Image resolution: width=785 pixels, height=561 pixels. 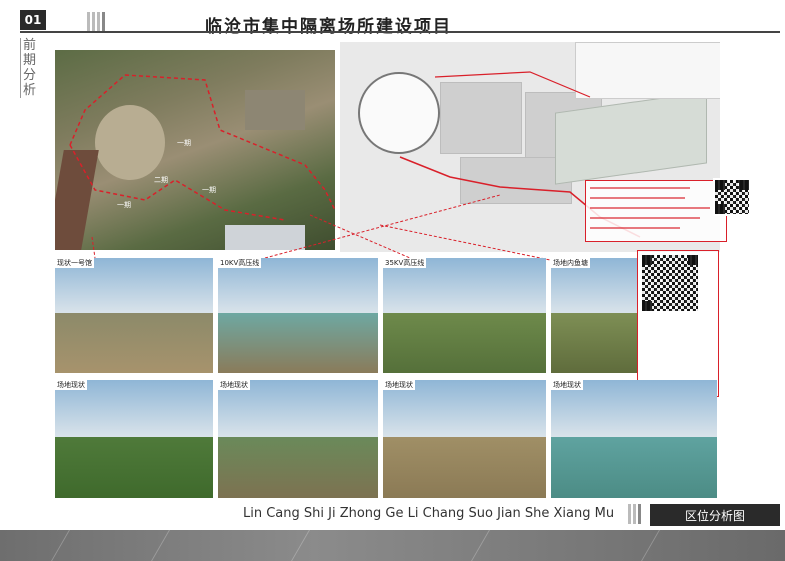 I want to click on photo-site-2: 场地现状, so click(x=298, y=439).